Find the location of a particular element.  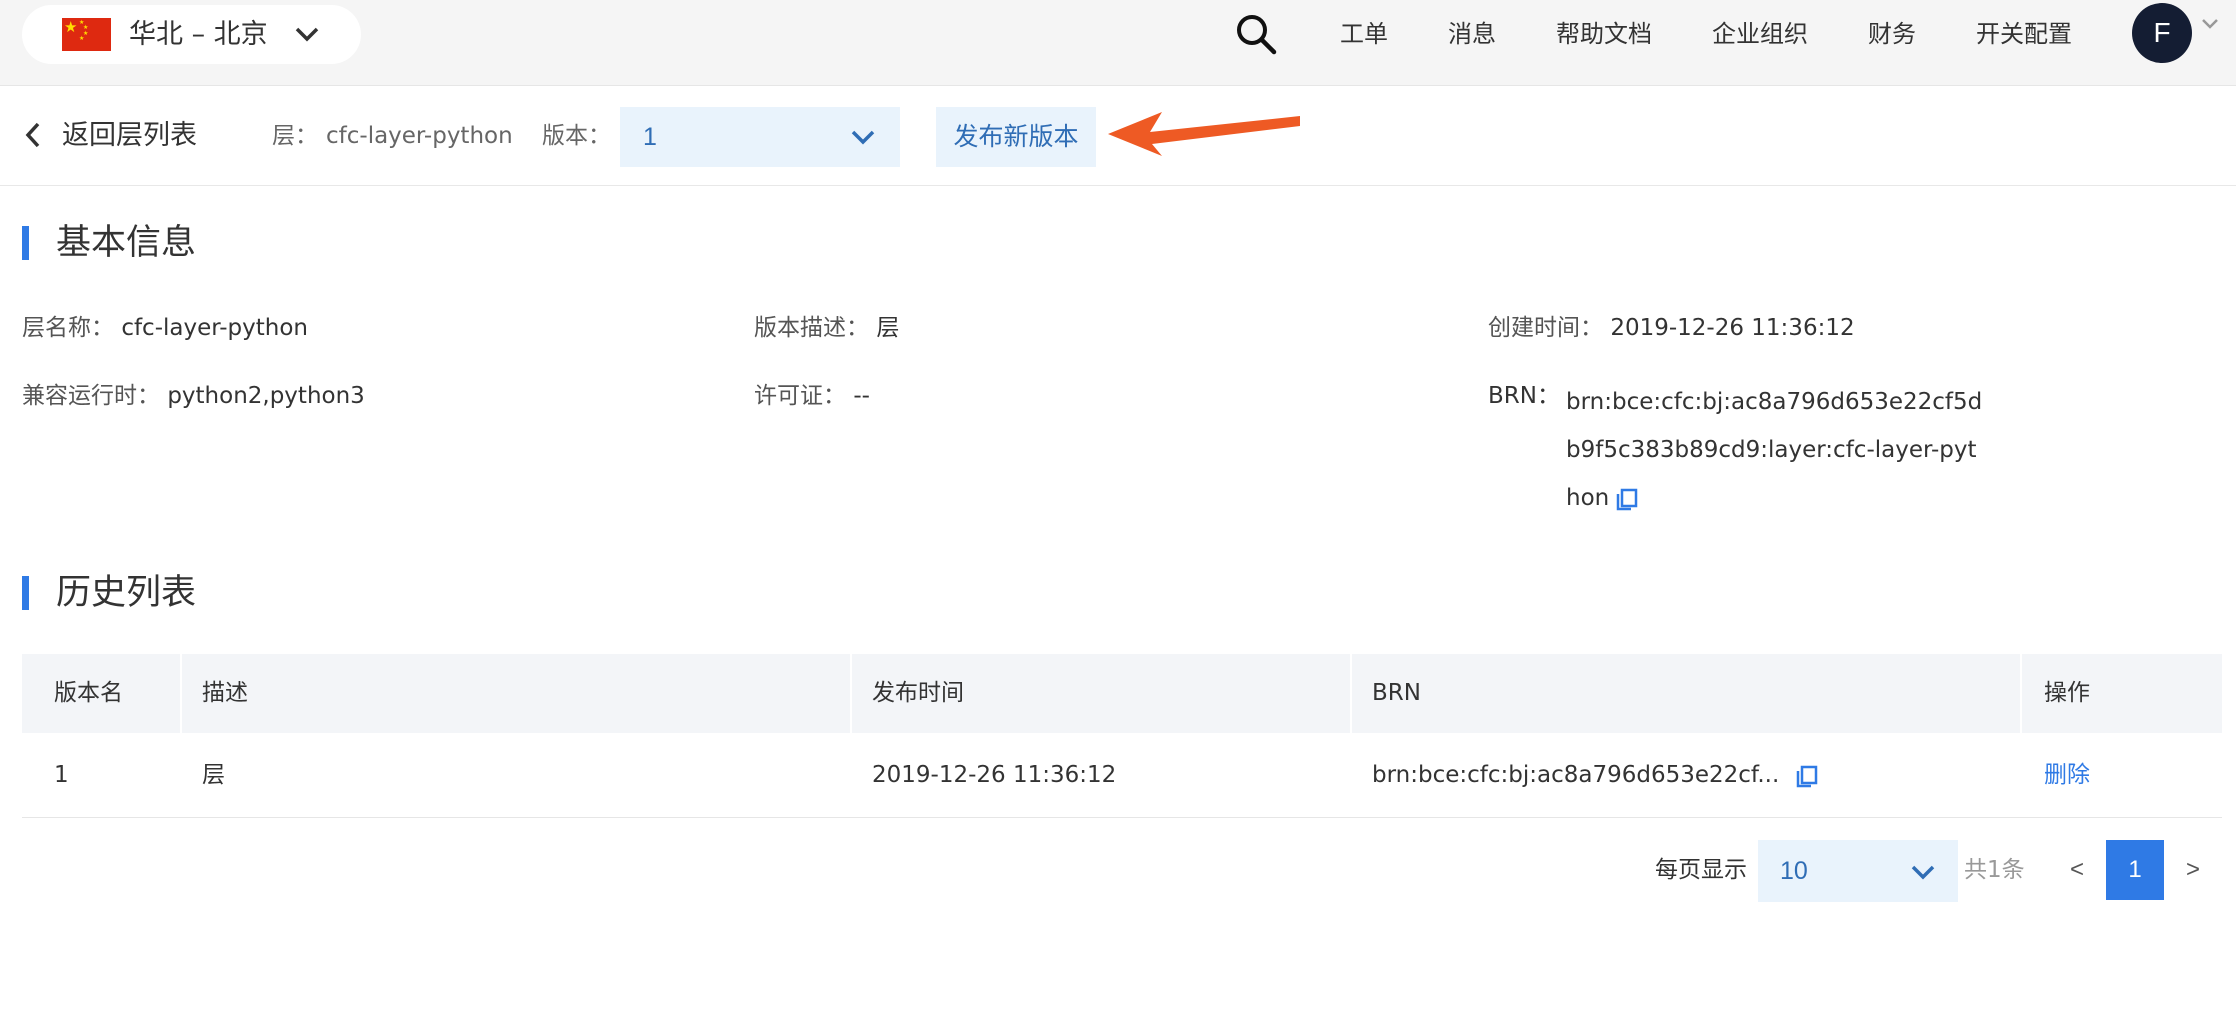

runtime-field: 兼容运行时： python2,python3 is located at coordinates (193, 396).